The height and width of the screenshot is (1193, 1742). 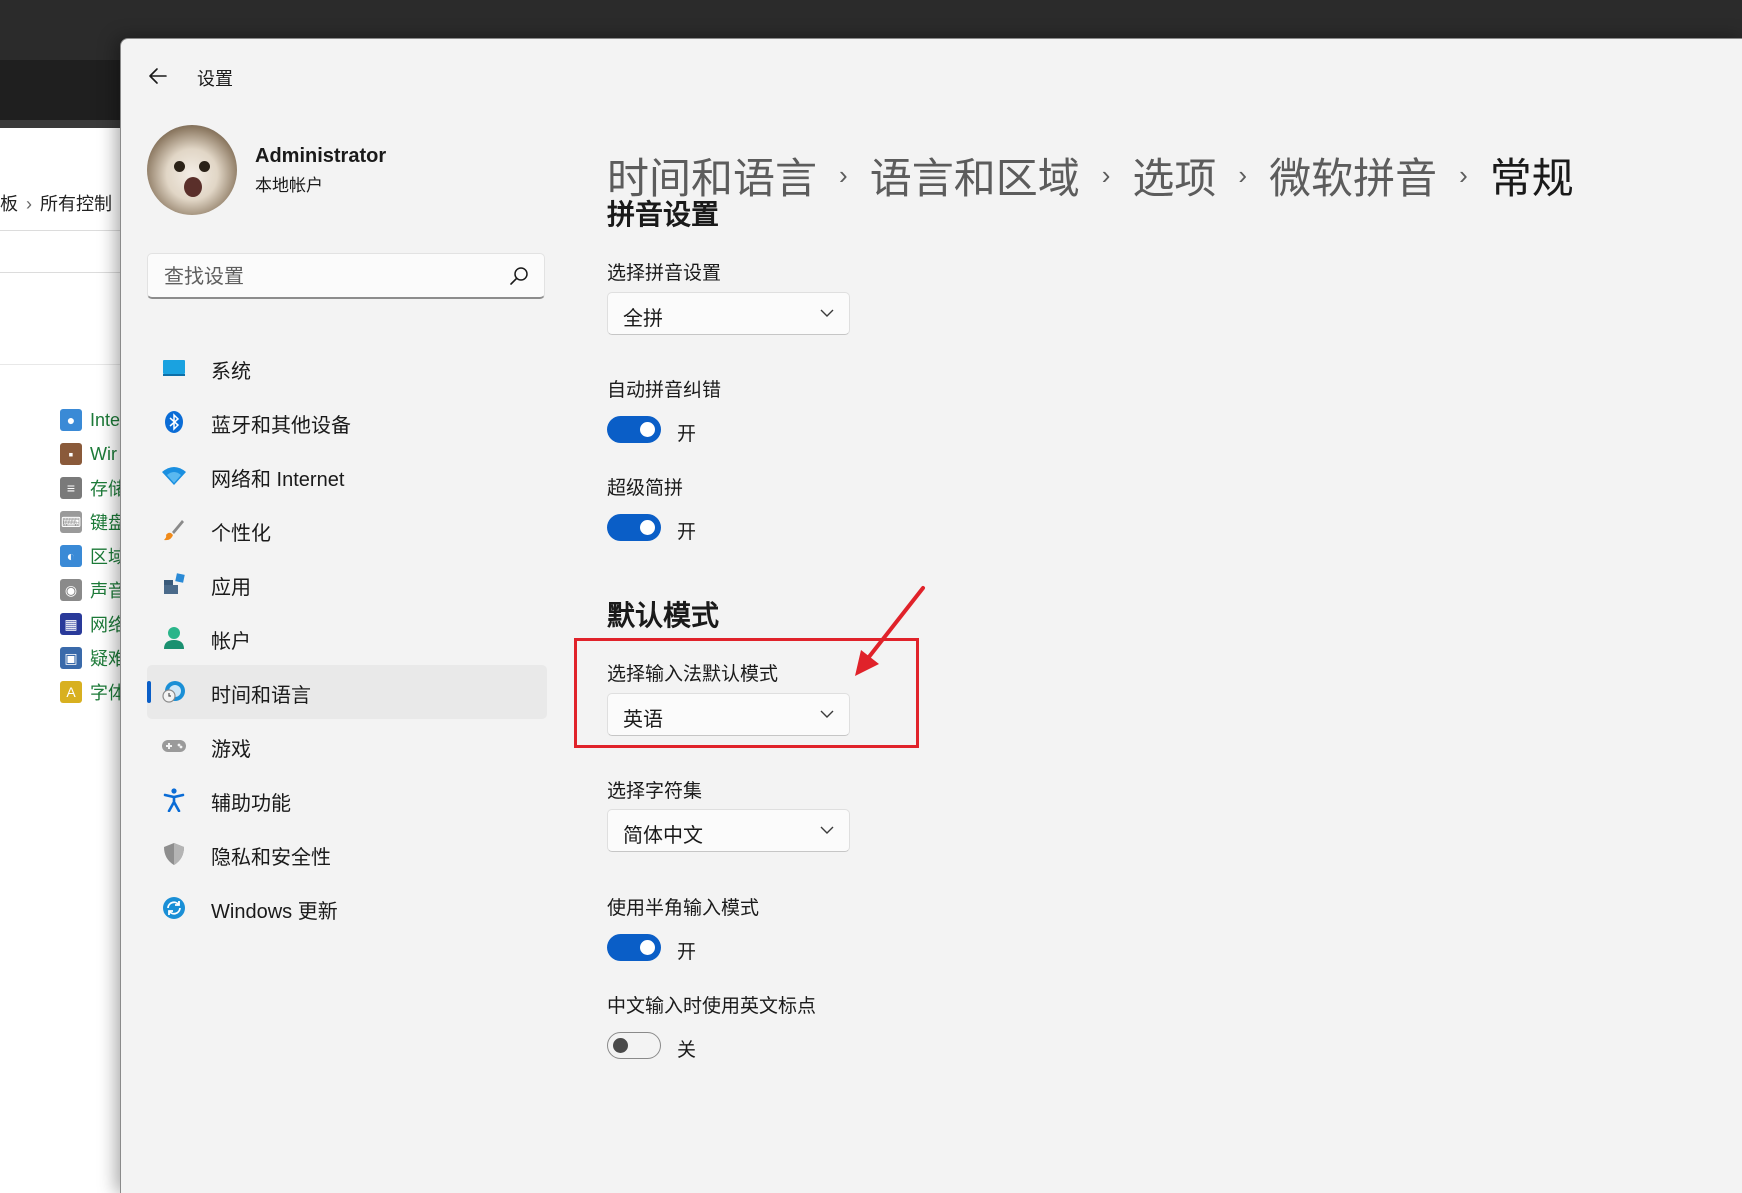 What do you see at coordinates (174, 800) in the screenshot?
I see `accessibility-icon` at bounding box center [174, 800].